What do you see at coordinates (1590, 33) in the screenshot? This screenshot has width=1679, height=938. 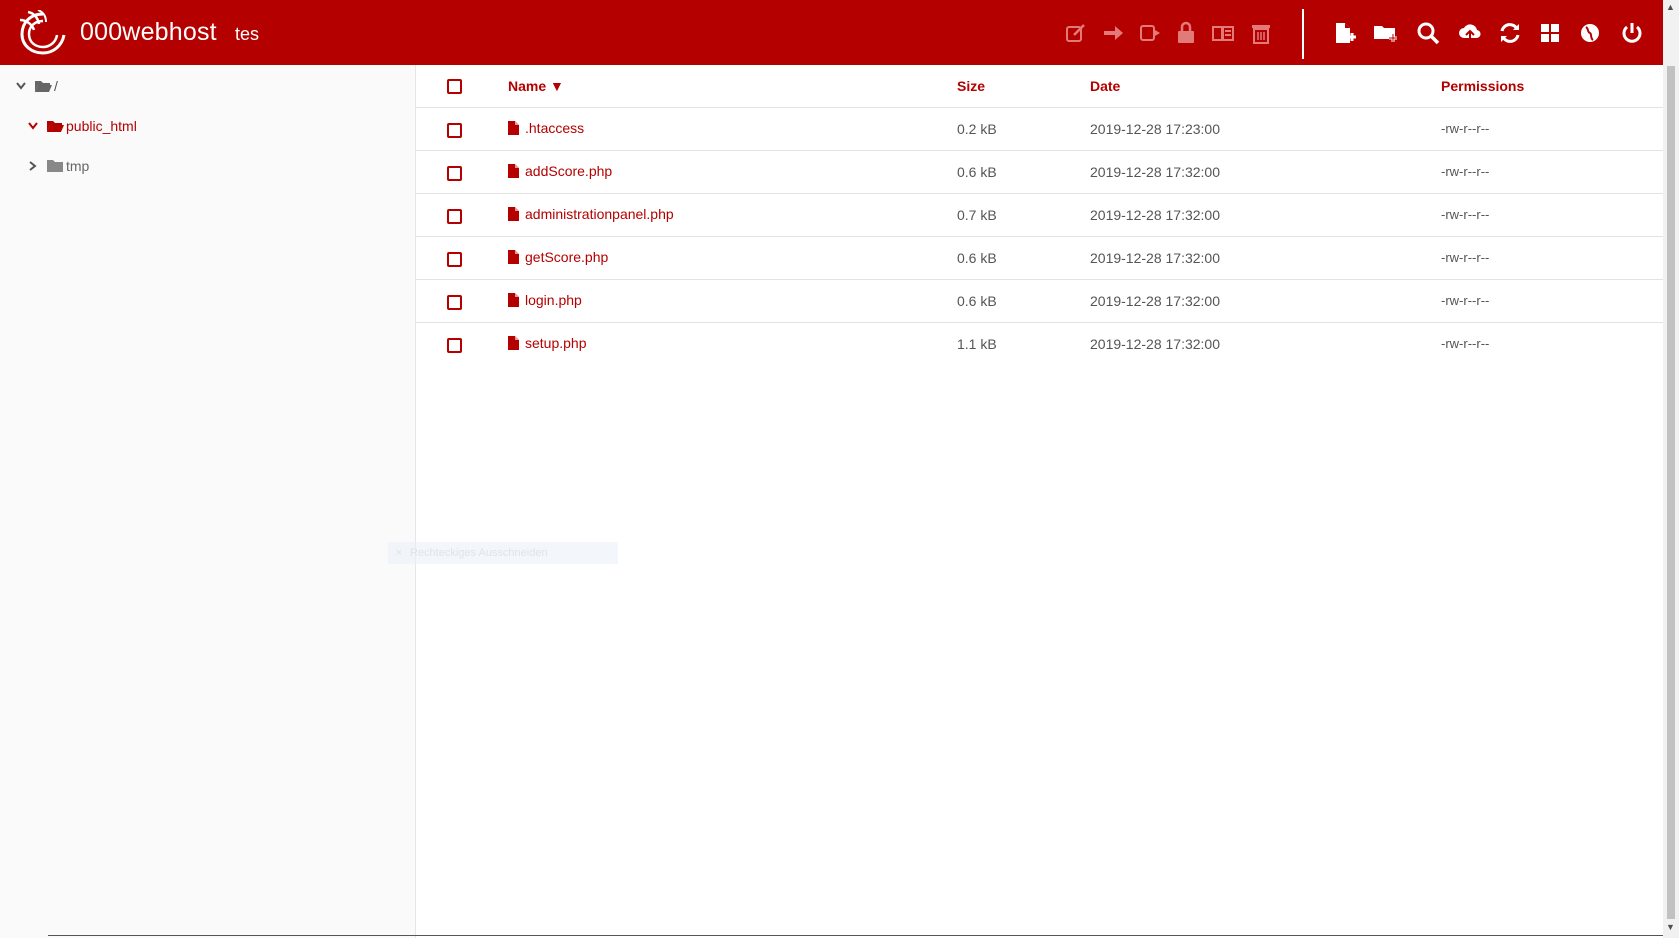 I see `web-icon` at bounding box center [1590, 33].